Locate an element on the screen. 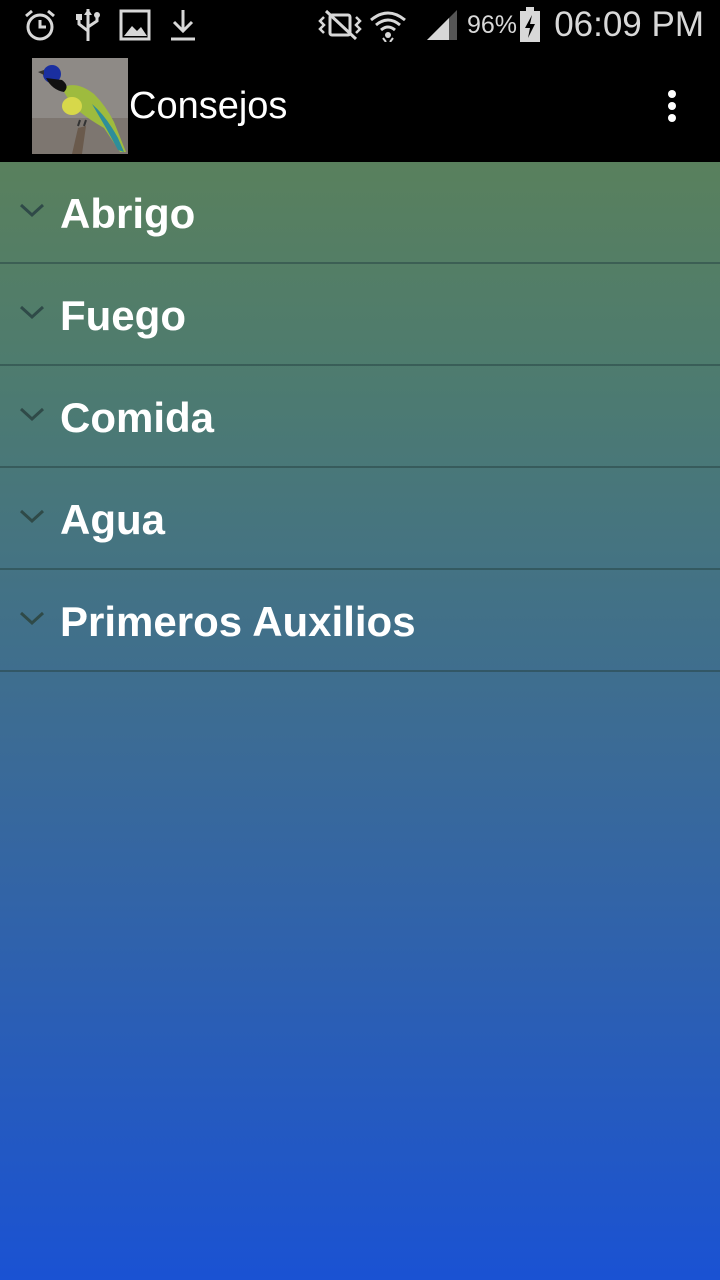  list-item-fuego: Fuego is located at coordinates (360, 315).